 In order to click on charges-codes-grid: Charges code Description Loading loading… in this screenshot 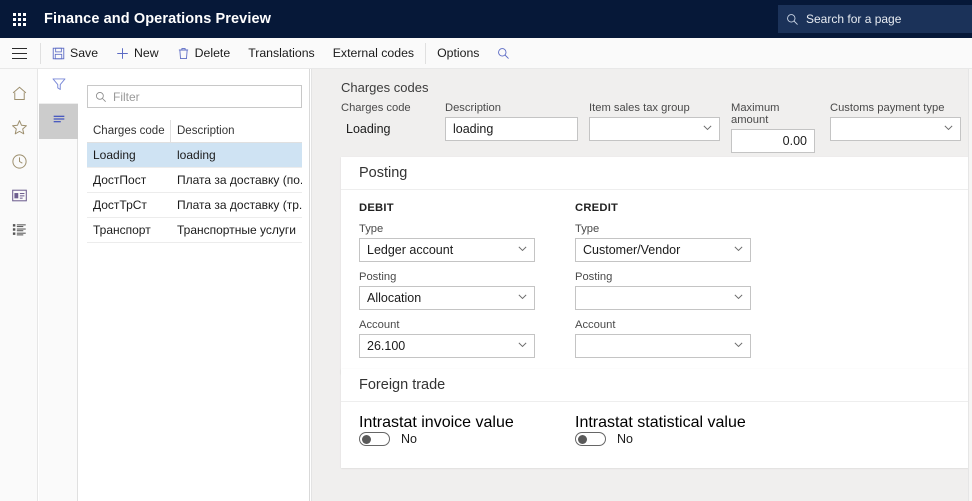, I will do `click(194, 181)`.